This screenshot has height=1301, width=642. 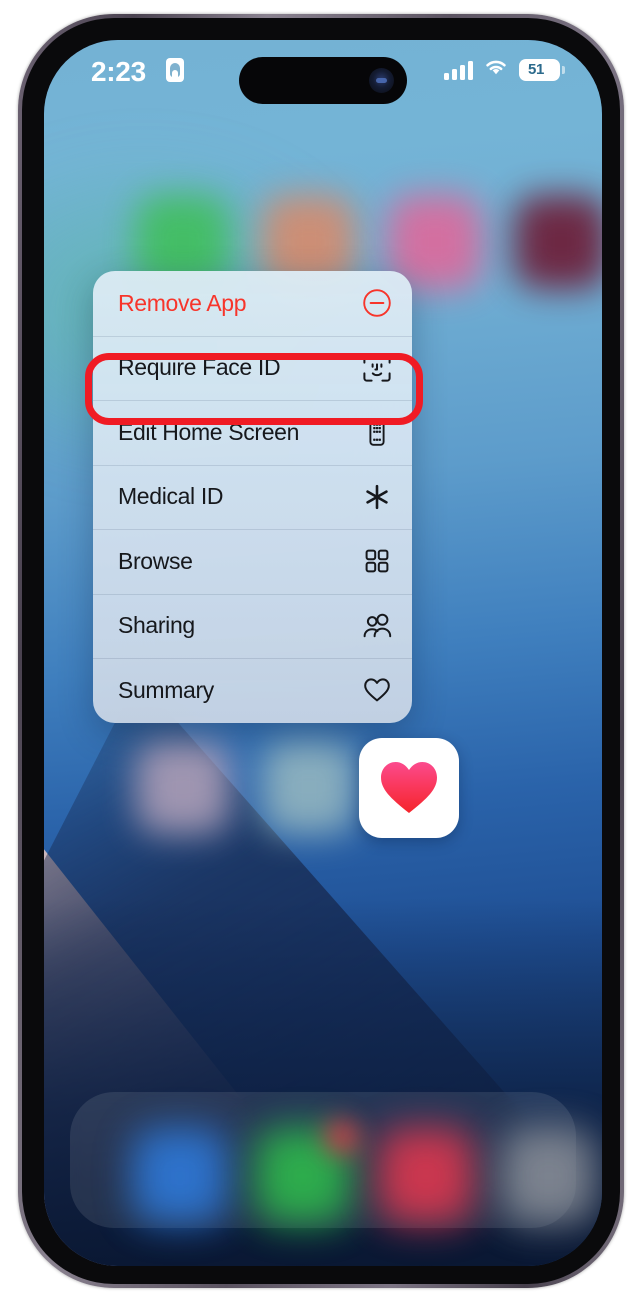 I want to click on menu-item-label: Require Face ID, so click(x=199, y=367).